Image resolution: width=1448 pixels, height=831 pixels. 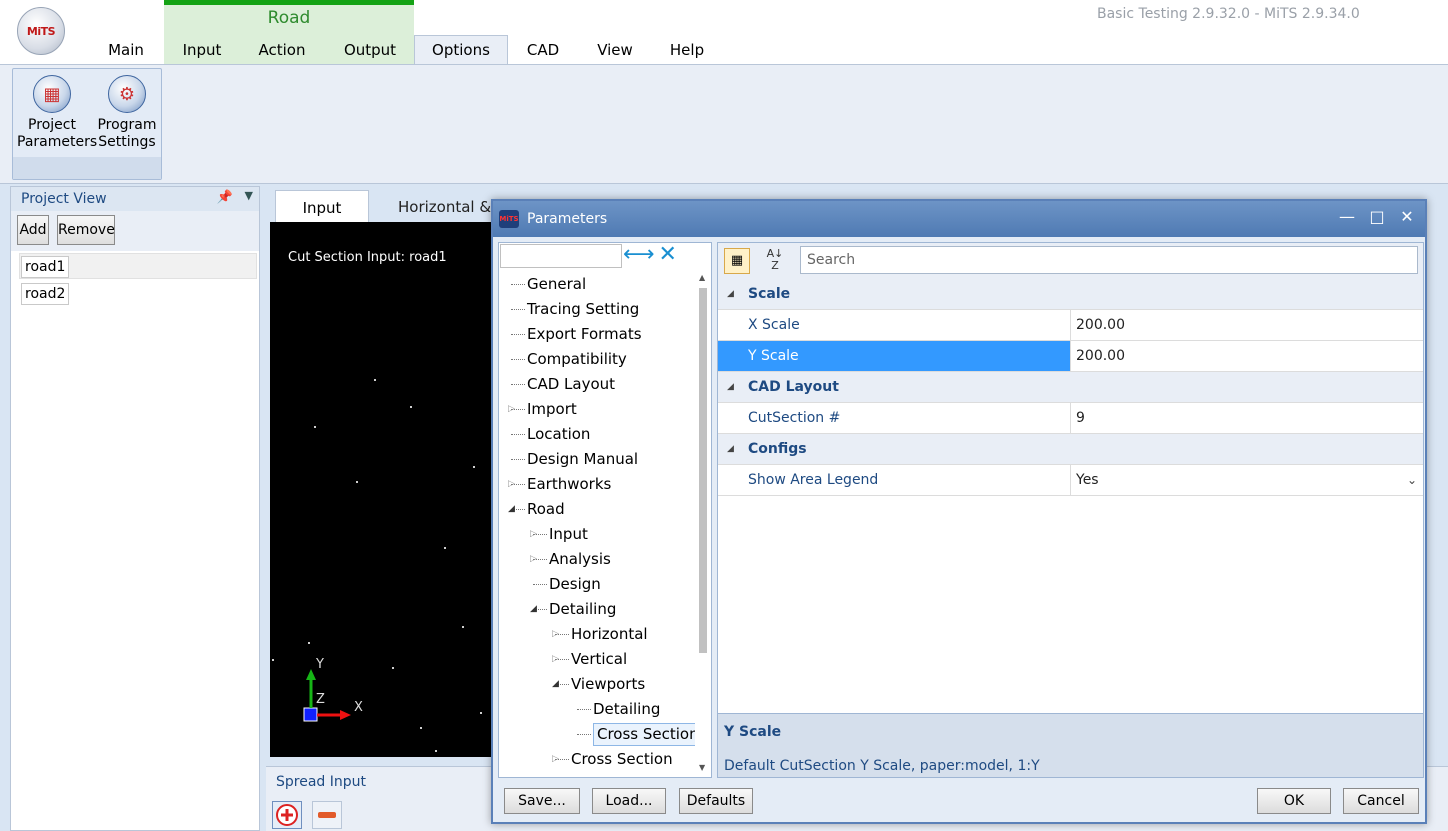 I want to click on close-icon: ✕, so click(x=1407, y=216).